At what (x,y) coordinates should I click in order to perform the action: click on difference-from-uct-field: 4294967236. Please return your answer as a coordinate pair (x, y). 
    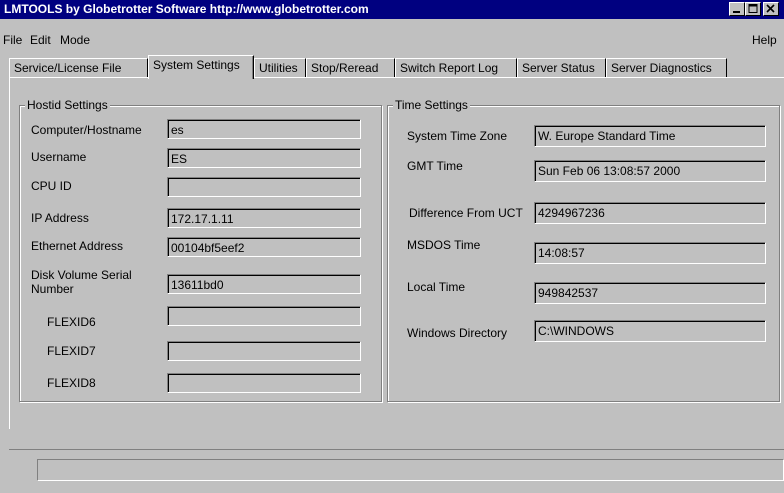
    Looking at the image, I should click on (650, 213).